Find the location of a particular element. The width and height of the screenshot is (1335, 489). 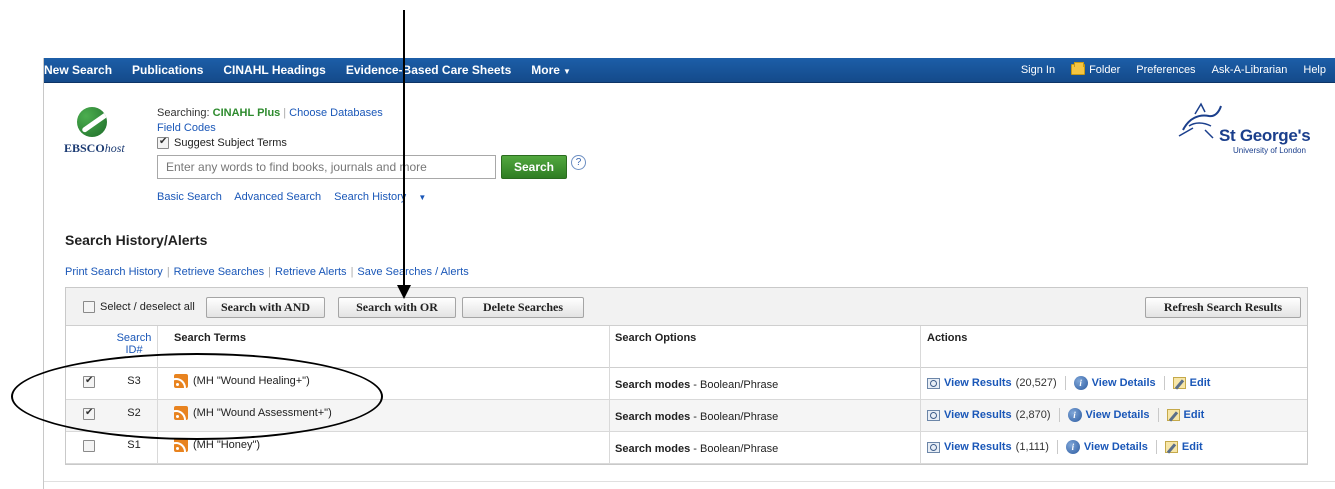

select-all-checkbox is located at coordinates (89, 307).